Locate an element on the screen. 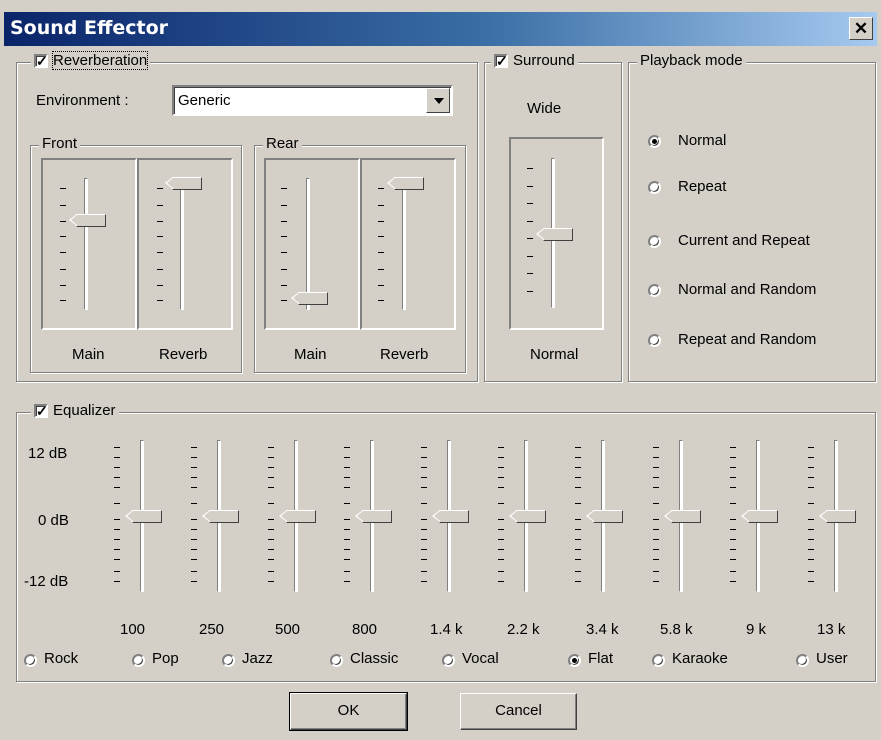  equalizer-checkbox: ✓ is located at coordinates (41, 410).